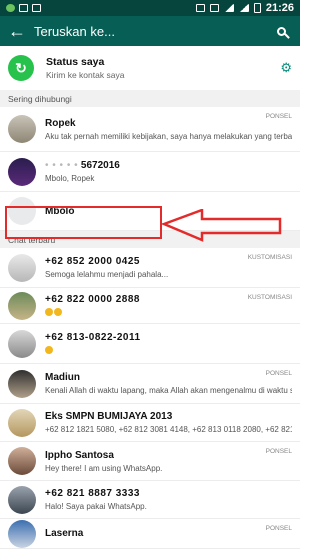 The image size is (320, 549). I want to click on sim-icon, so click(200, 8).